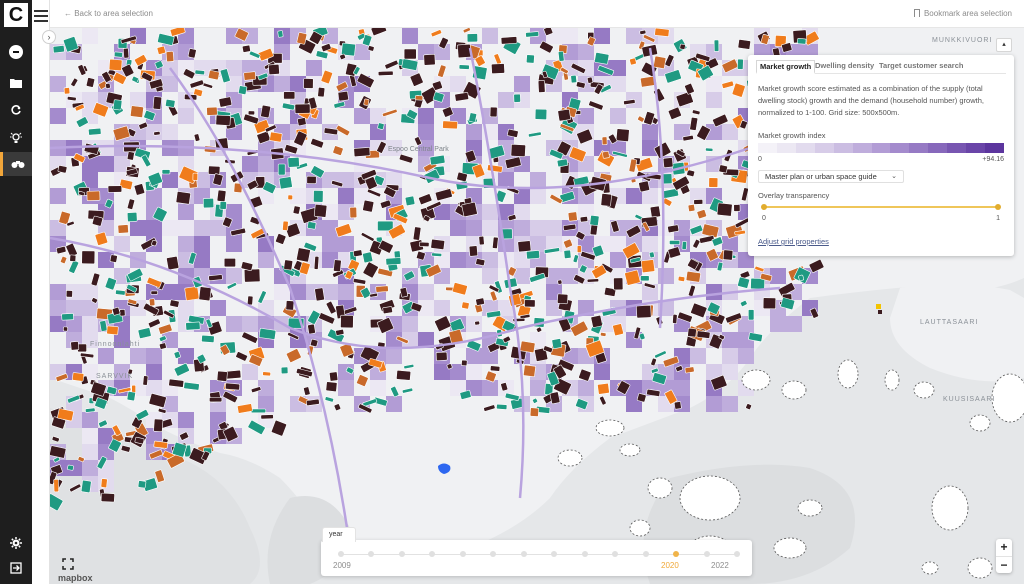 This screenshot has width=1024, height=584. What do you see at coordinates (16, 543) in the screenshot?
I see `gear-icon` at bounding box center [16, 543].